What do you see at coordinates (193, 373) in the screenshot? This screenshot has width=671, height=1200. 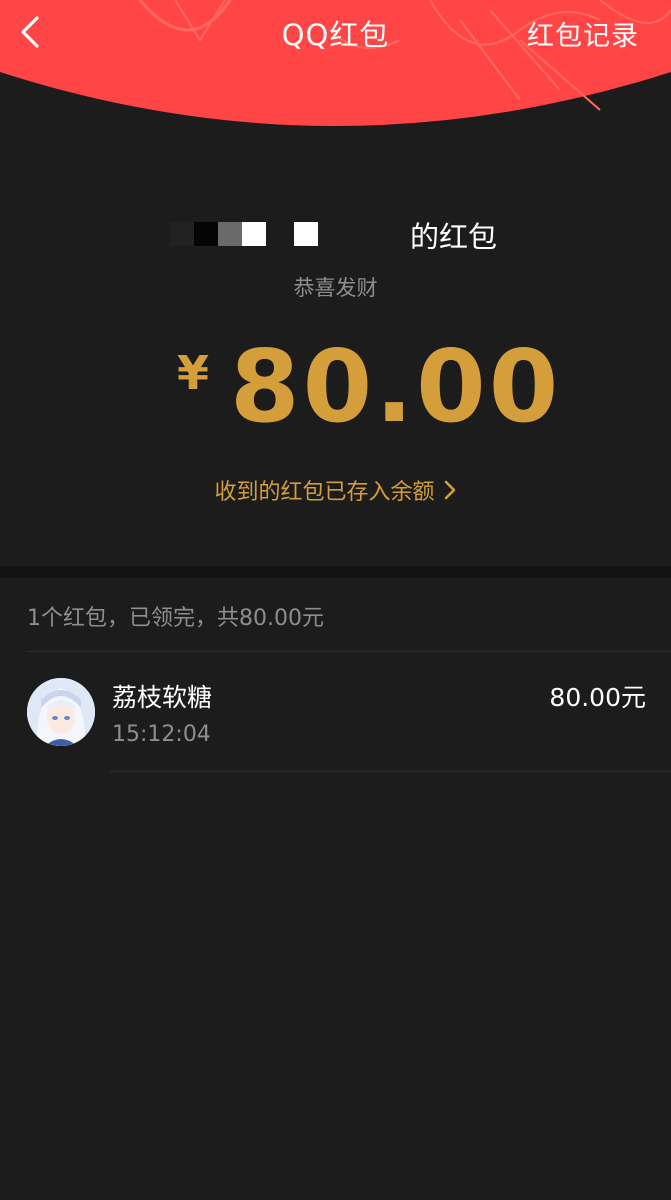 I see `currency-symbol: ¥` at bounding box center [193, 373].